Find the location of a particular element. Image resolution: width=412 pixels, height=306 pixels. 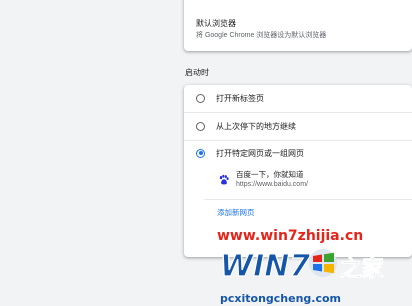

watermark-logo-text: WIN7 is located at coordinates (265, 266).